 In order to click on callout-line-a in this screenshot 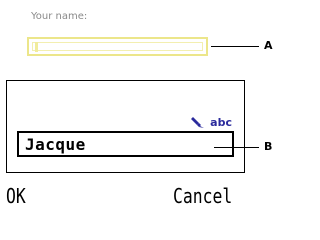, I will do `click(235, 46)`.